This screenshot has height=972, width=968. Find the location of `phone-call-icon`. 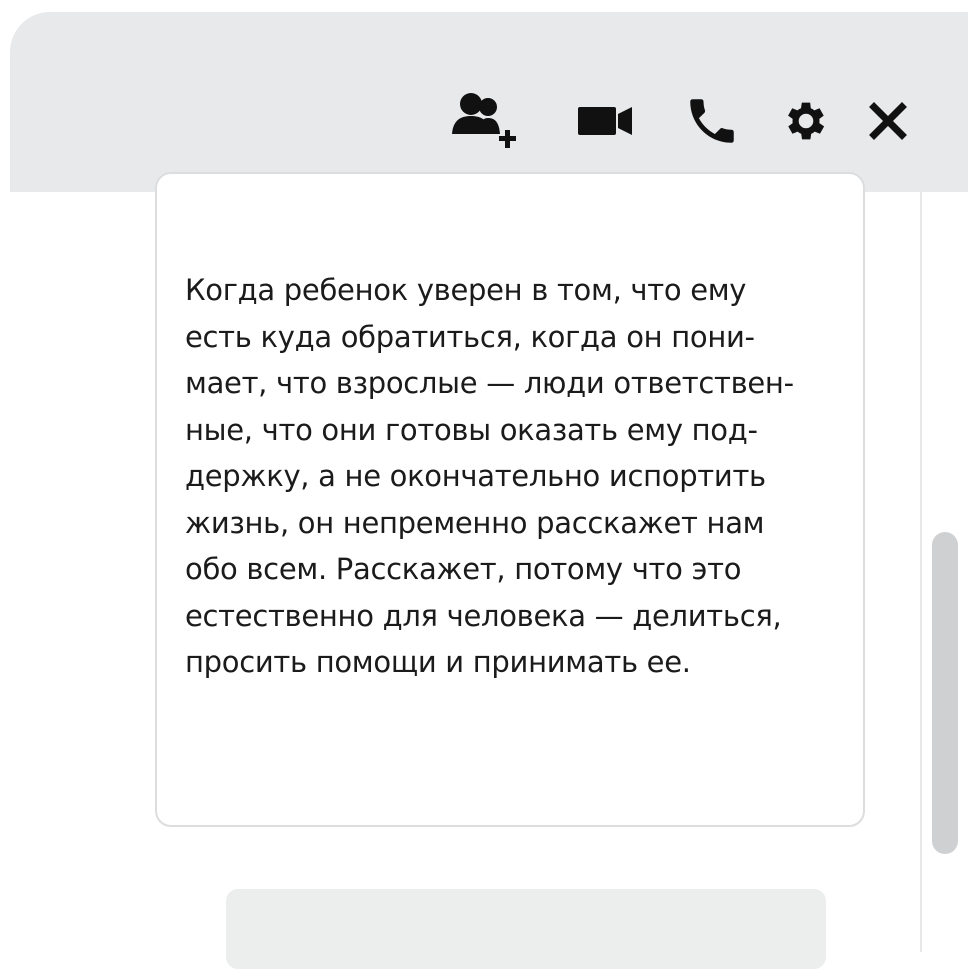

phone-call-icon is located at coordinates (712, 121).